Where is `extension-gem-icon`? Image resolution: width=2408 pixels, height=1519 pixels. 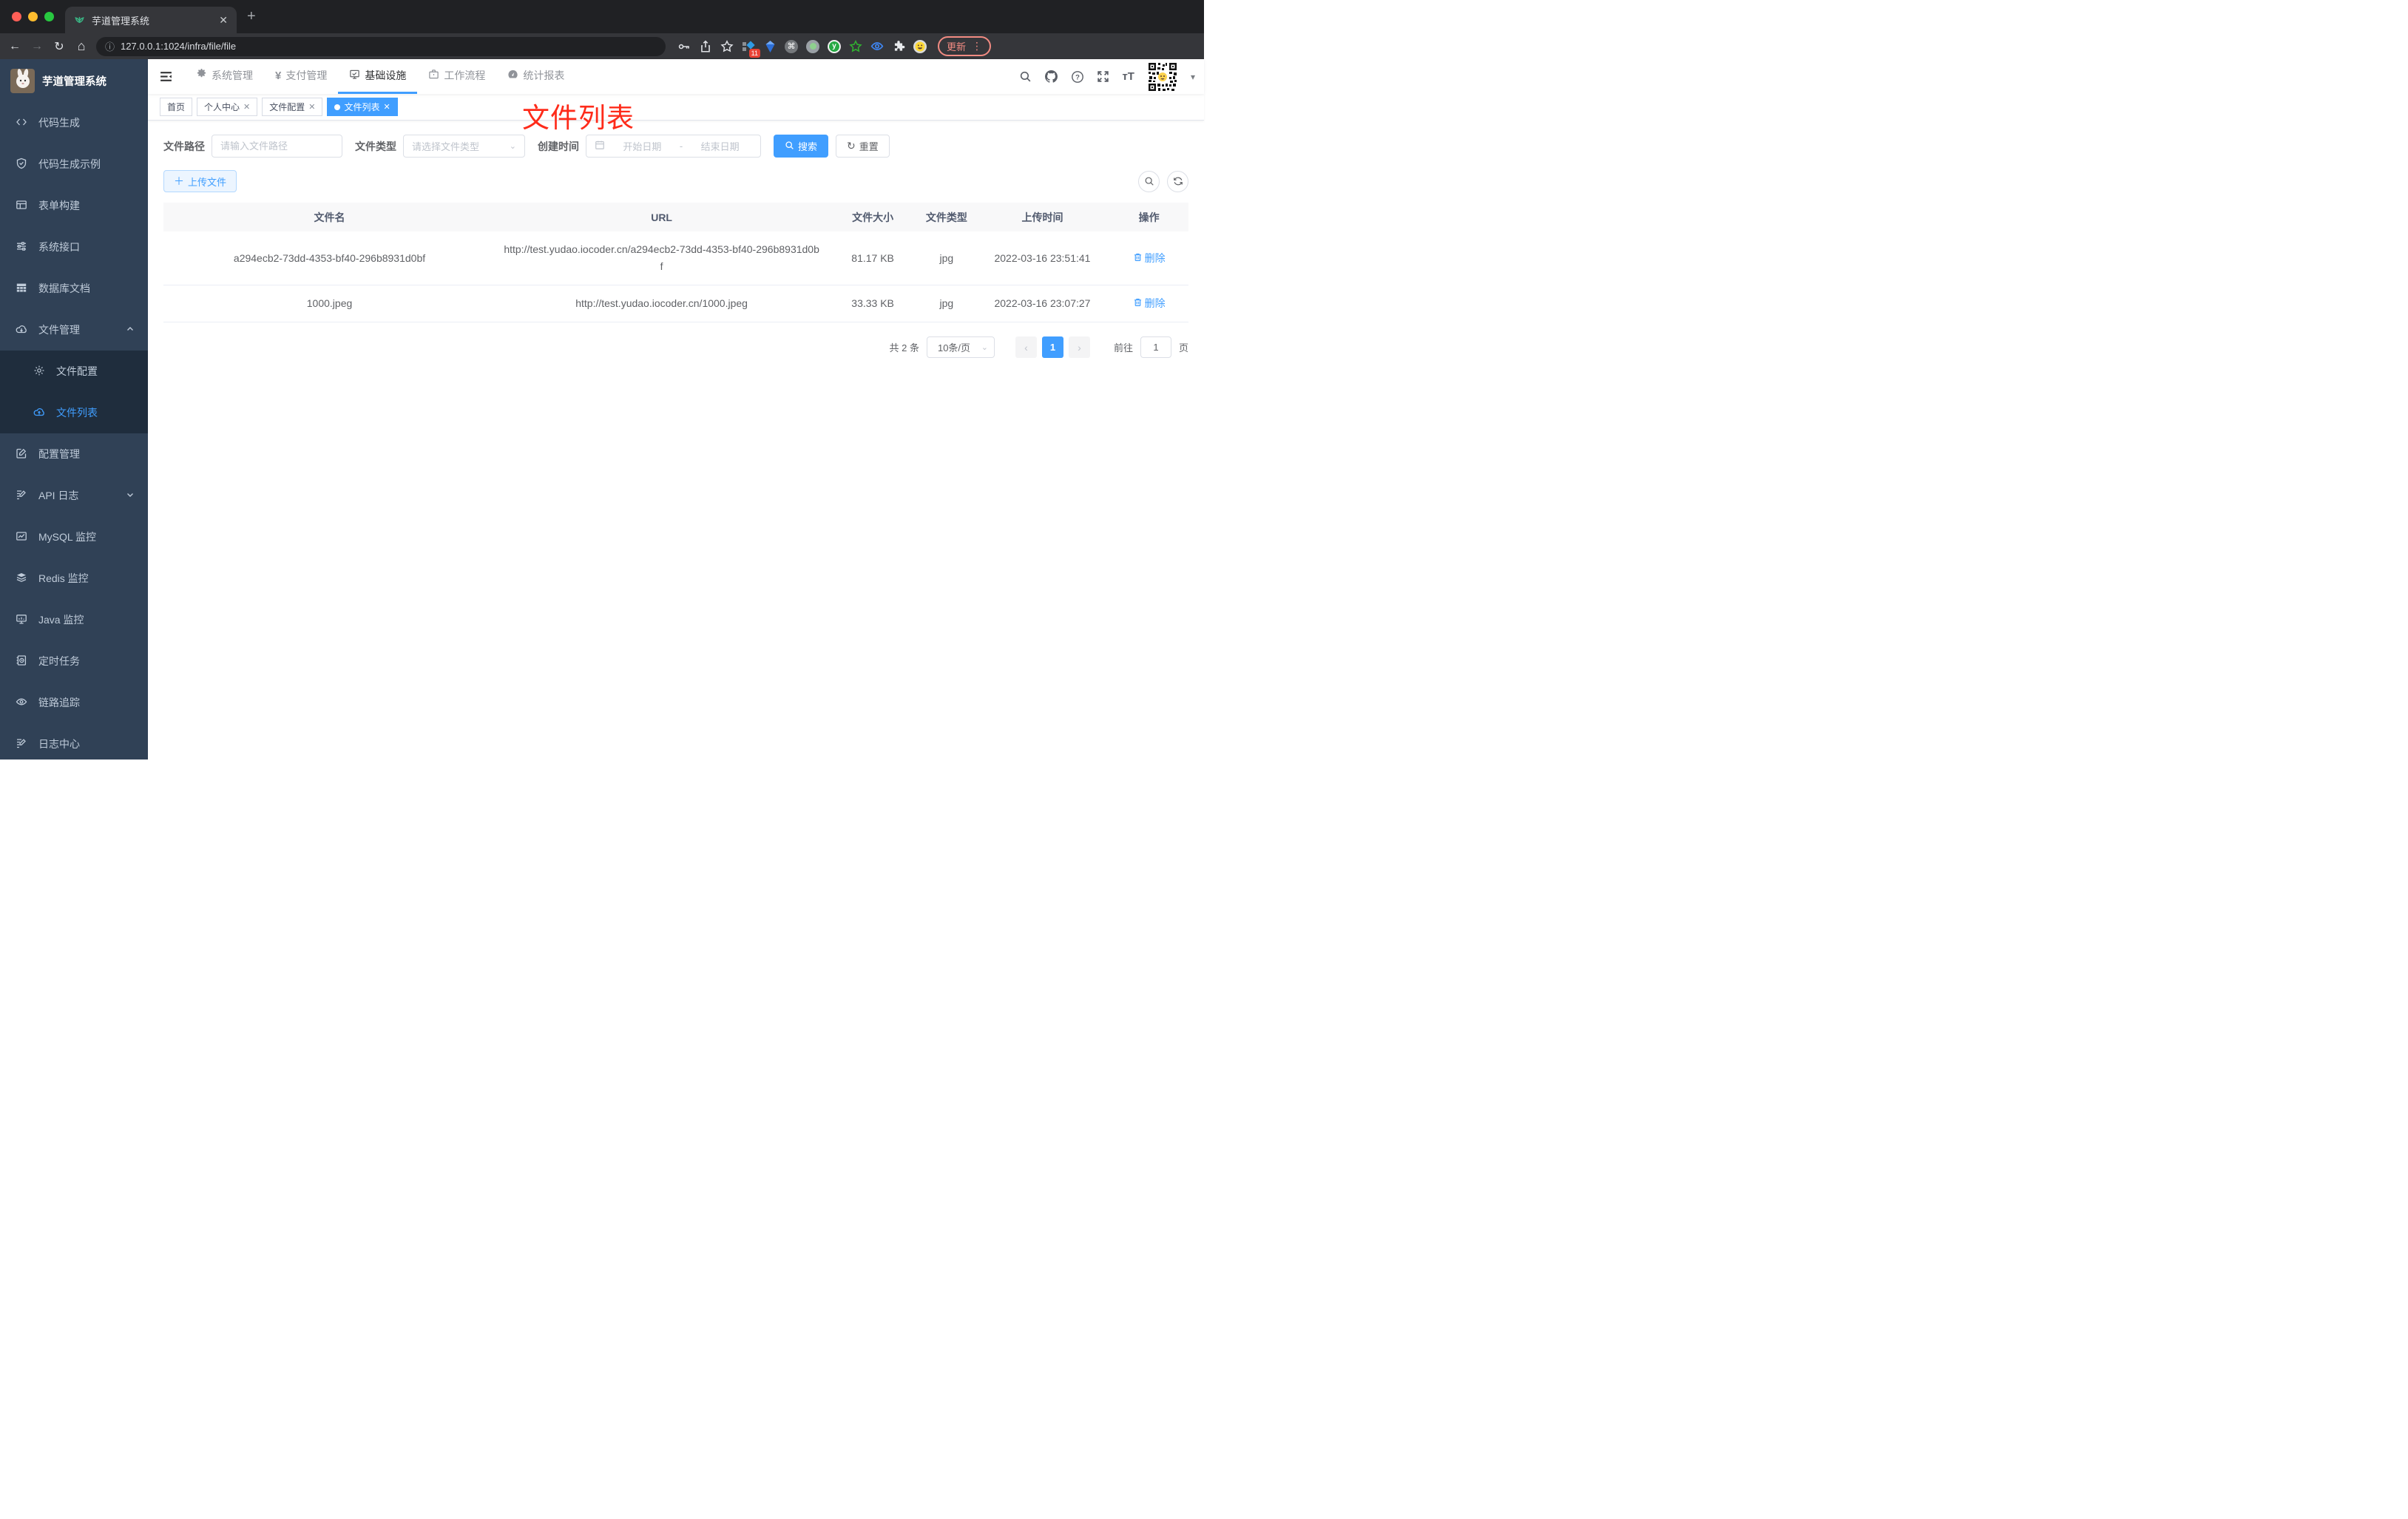
extension-gem-icon is located at coordinates (770, 46).